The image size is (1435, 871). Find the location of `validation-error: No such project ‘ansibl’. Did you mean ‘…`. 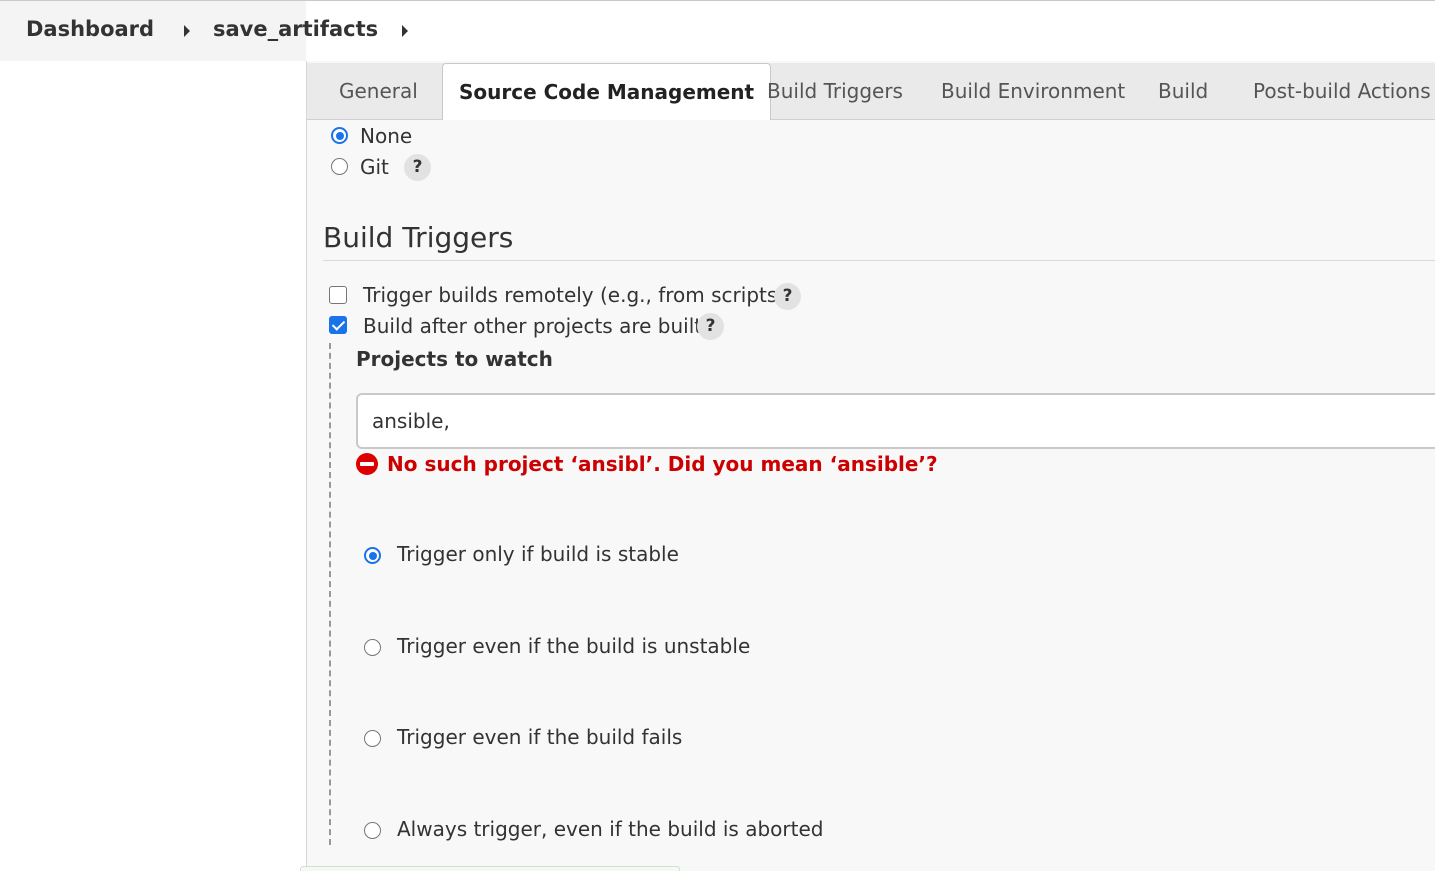

validation-error: No such project ‘ansibl’. Did you mean ‘… is located at coordinates (647, 464).